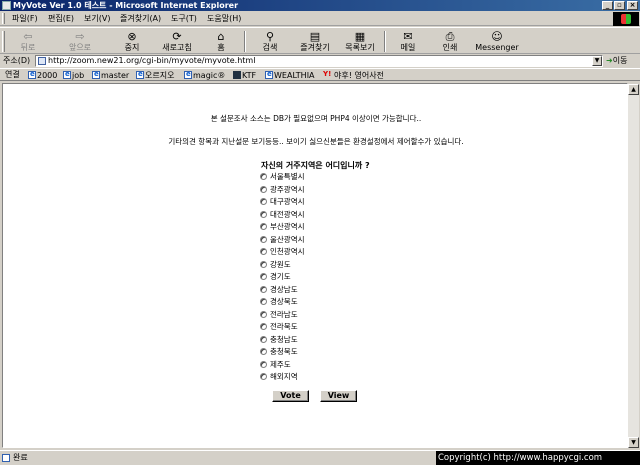 The image size is (640, 465). I want to click on address-bar: 주소(D) ▼ ➜이동, so click(320, 61).